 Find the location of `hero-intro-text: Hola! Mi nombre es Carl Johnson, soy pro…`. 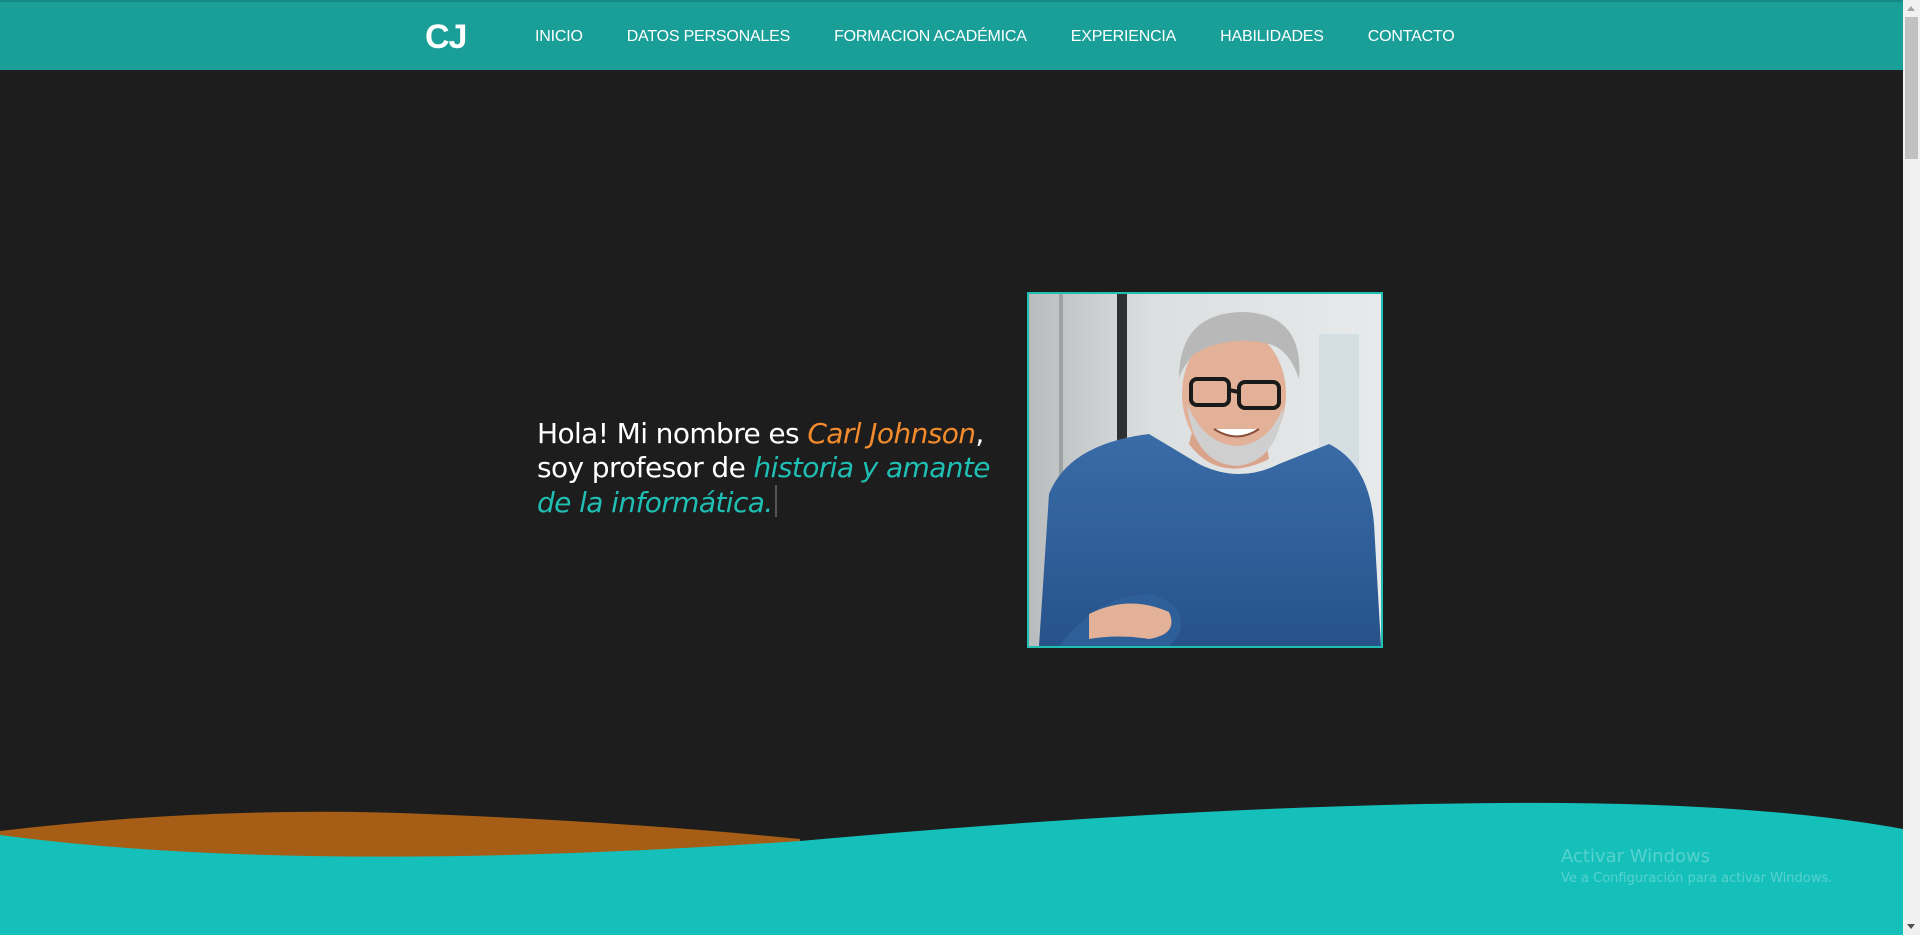

hero-intro-text: Hola! Mi nombre es Carl Johnson, soy pro… is located at coordinates (772, 468).